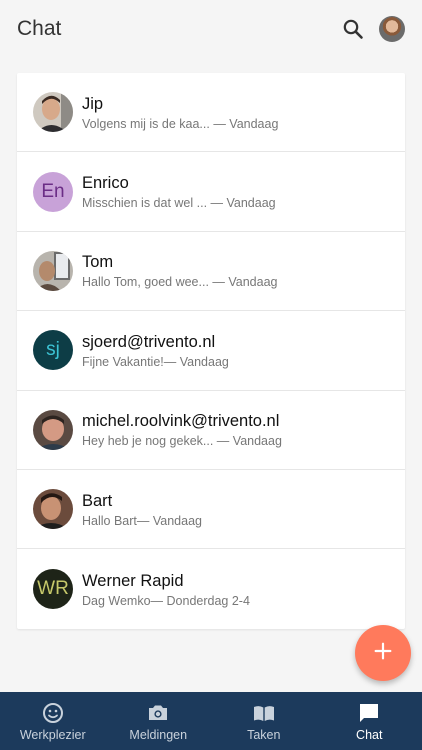  What do you see at coordinates (133, 580) in the screenshot?
I see `chat-name: Werner Rapid` at bounding box center [133, 580].